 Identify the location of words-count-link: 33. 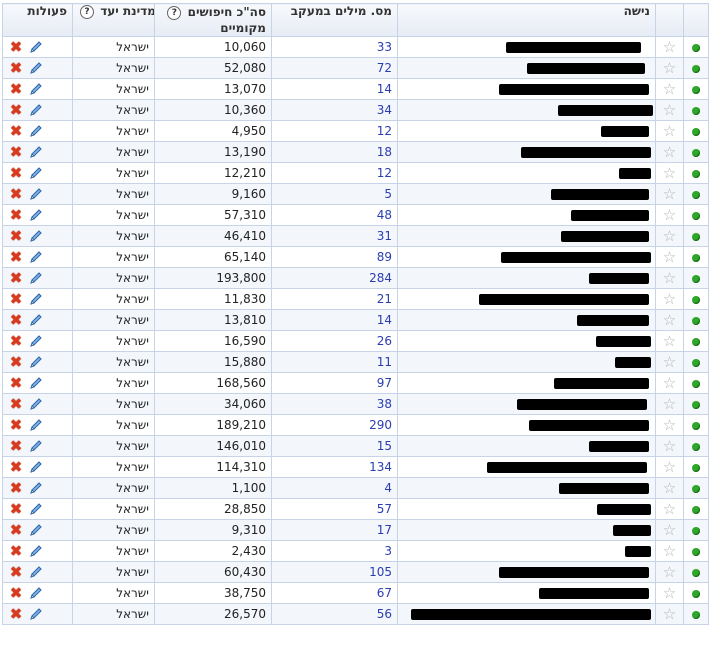
(384, 47).